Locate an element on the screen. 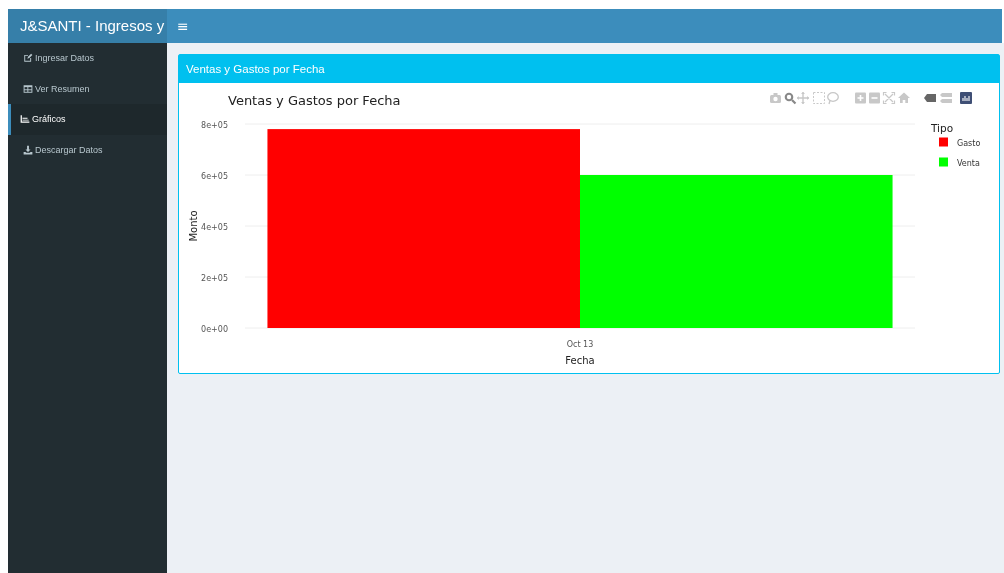  y-tick-label: 2e+05 is located at coordinates (214, 278).